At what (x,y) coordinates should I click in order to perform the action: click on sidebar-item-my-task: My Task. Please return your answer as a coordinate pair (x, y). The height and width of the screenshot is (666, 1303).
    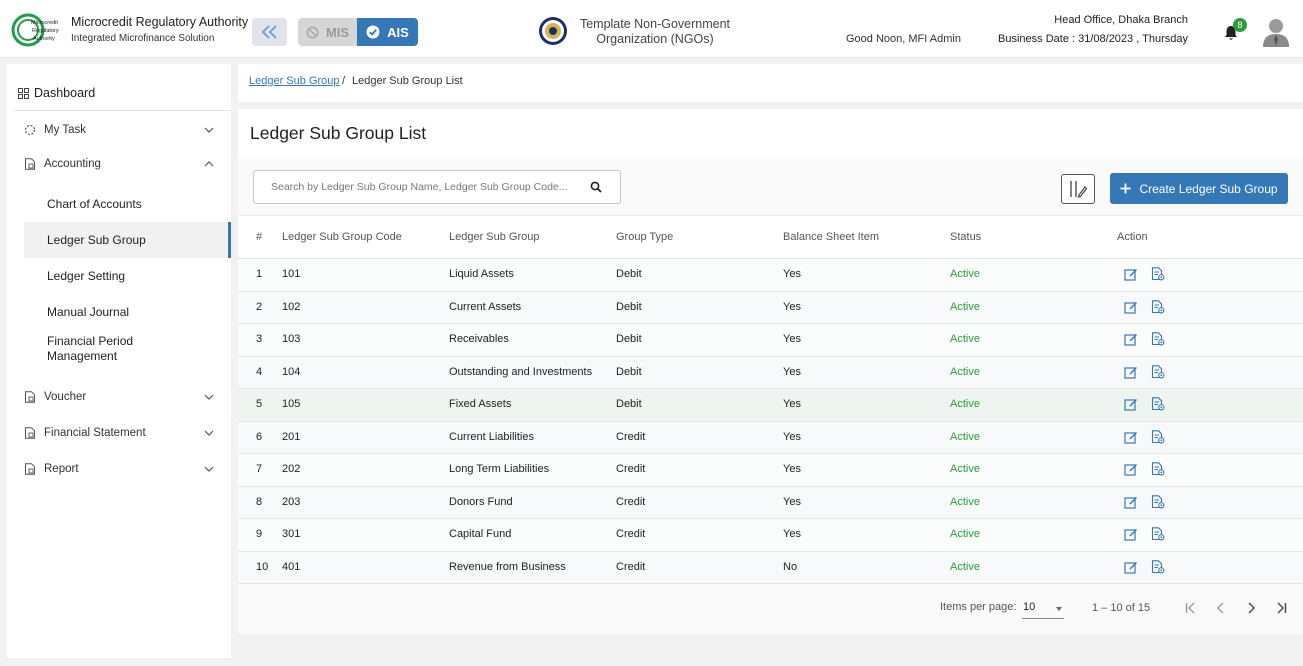
    Looking at the image, I should click on (119, 130).